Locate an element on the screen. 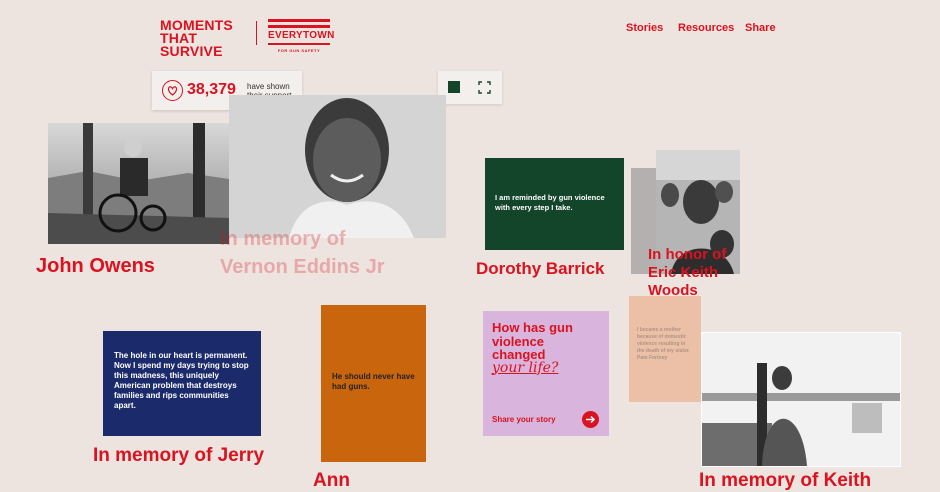  story-photo-john is located at coordinates (138, 183).